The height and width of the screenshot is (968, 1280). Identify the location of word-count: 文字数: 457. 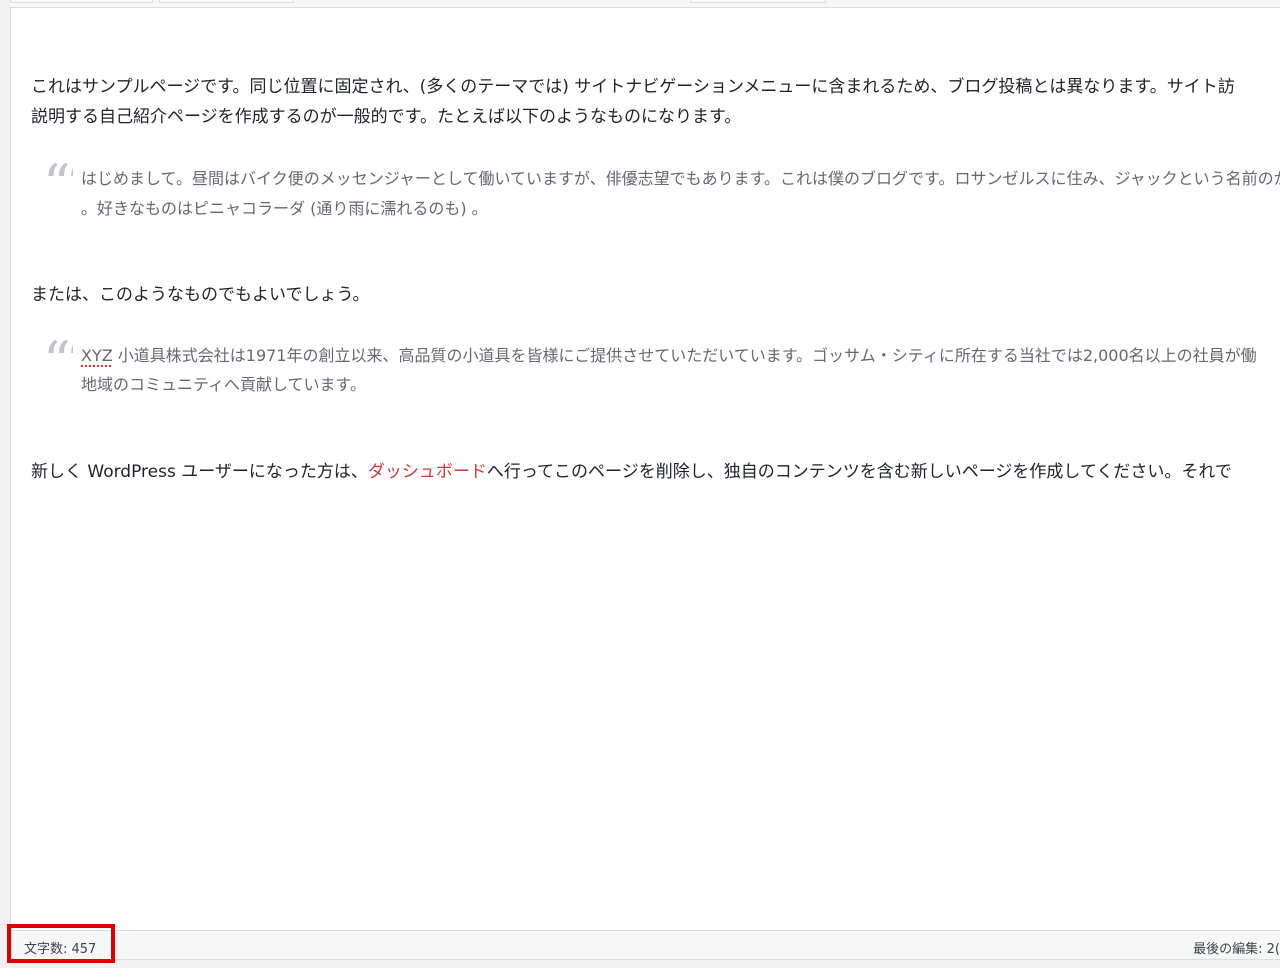
(60, 949).